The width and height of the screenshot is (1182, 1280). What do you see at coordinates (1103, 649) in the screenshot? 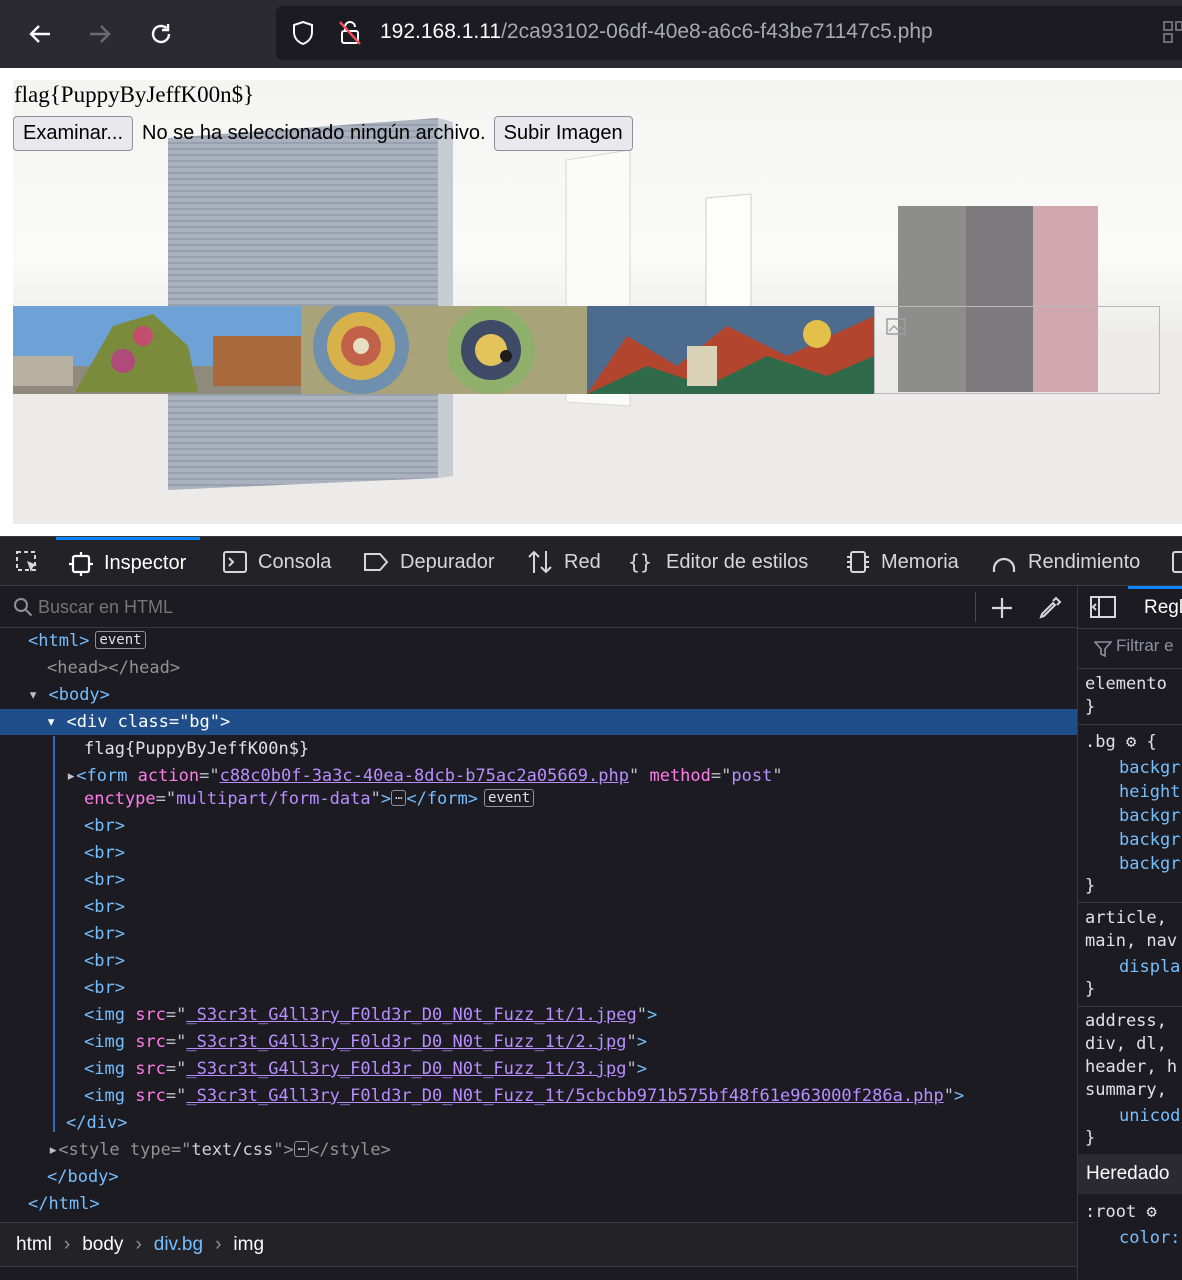
I see `filter-icon` at bounding box center [1103, 649].